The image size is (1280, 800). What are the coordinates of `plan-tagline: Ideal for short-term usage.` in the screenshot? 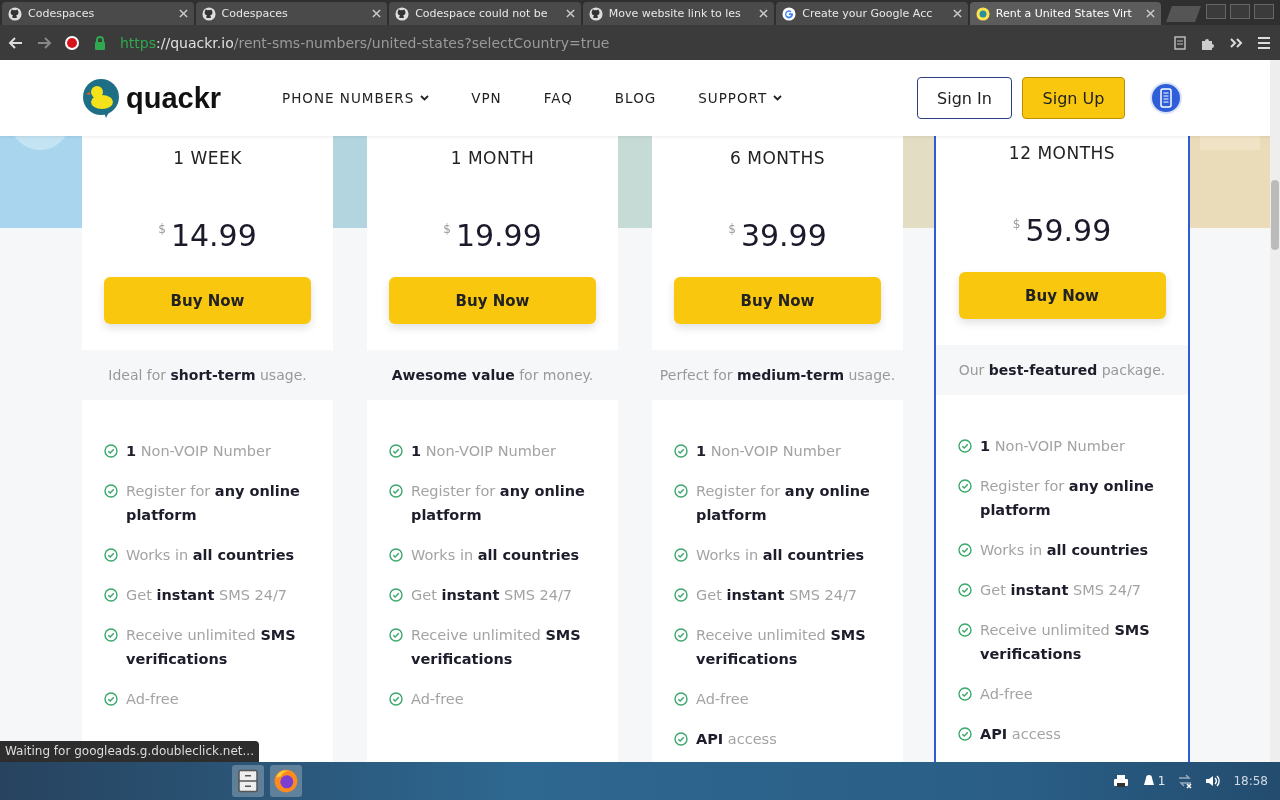 It's located at (207, 375).